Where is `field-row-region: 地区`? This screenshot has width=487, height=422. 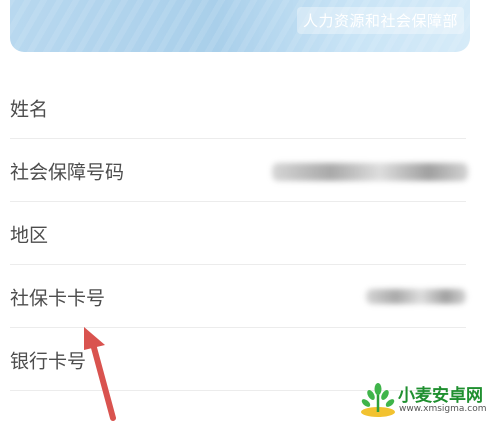
field-row-region: 地区 is located at coordinates (238, 233).